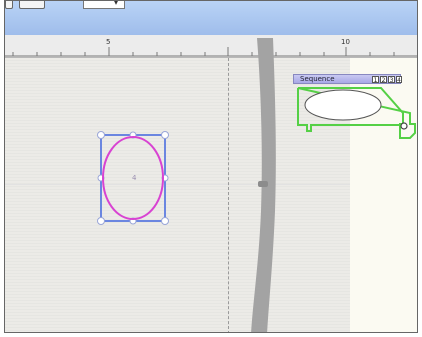 The height and width of the screenshot is (337, 422). I want to click on handle-top-left, so click(101, 135).